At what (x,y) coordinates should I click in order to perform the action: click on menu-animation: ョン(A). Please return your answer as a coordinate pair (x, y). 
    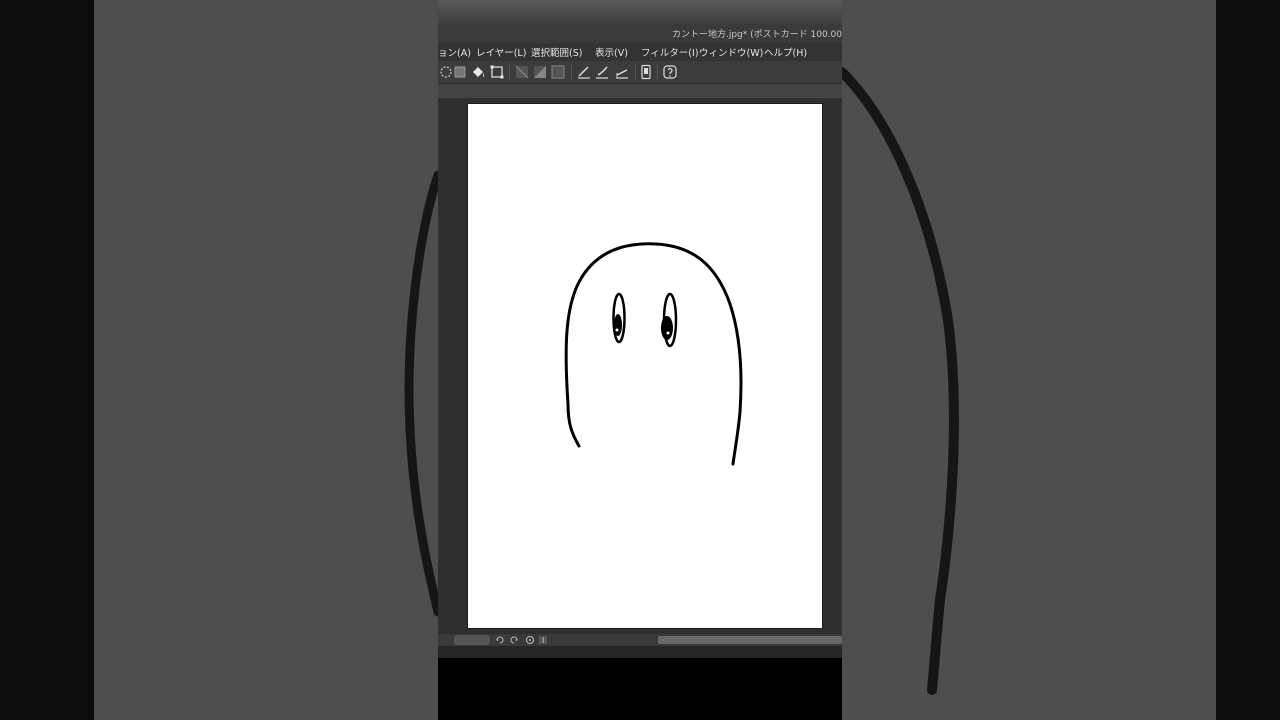
    Looking at the image, I should click on (454, 52).